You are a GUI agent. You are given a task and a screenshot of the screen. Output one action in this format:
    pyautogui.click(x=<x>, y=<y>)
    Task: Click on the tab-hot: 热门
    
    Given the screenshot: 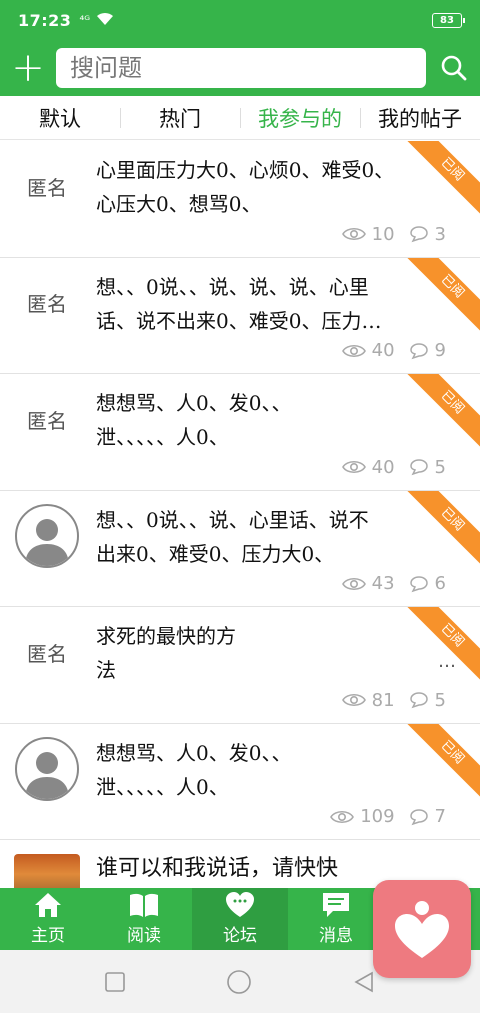 What is the action you would take?
    pyautogui.click(x=180, y=117)
    